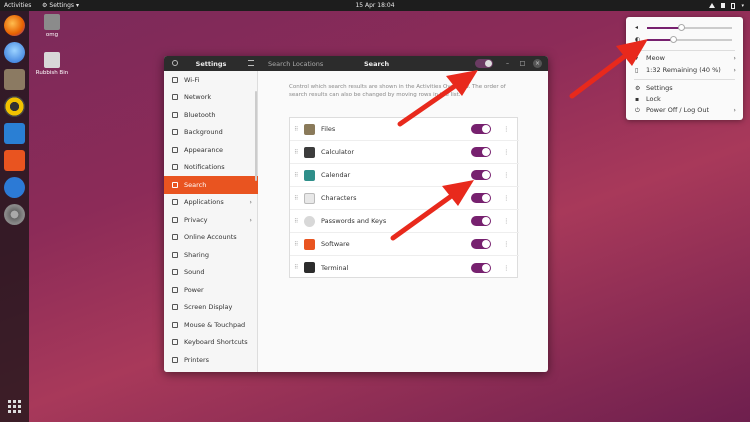 This screenshot has height=422, width=750. What do you see at coordinates (211, 360) in the screenshot?
I see `sidebar-item-printers: Printers` at bounding box center [211, 360].